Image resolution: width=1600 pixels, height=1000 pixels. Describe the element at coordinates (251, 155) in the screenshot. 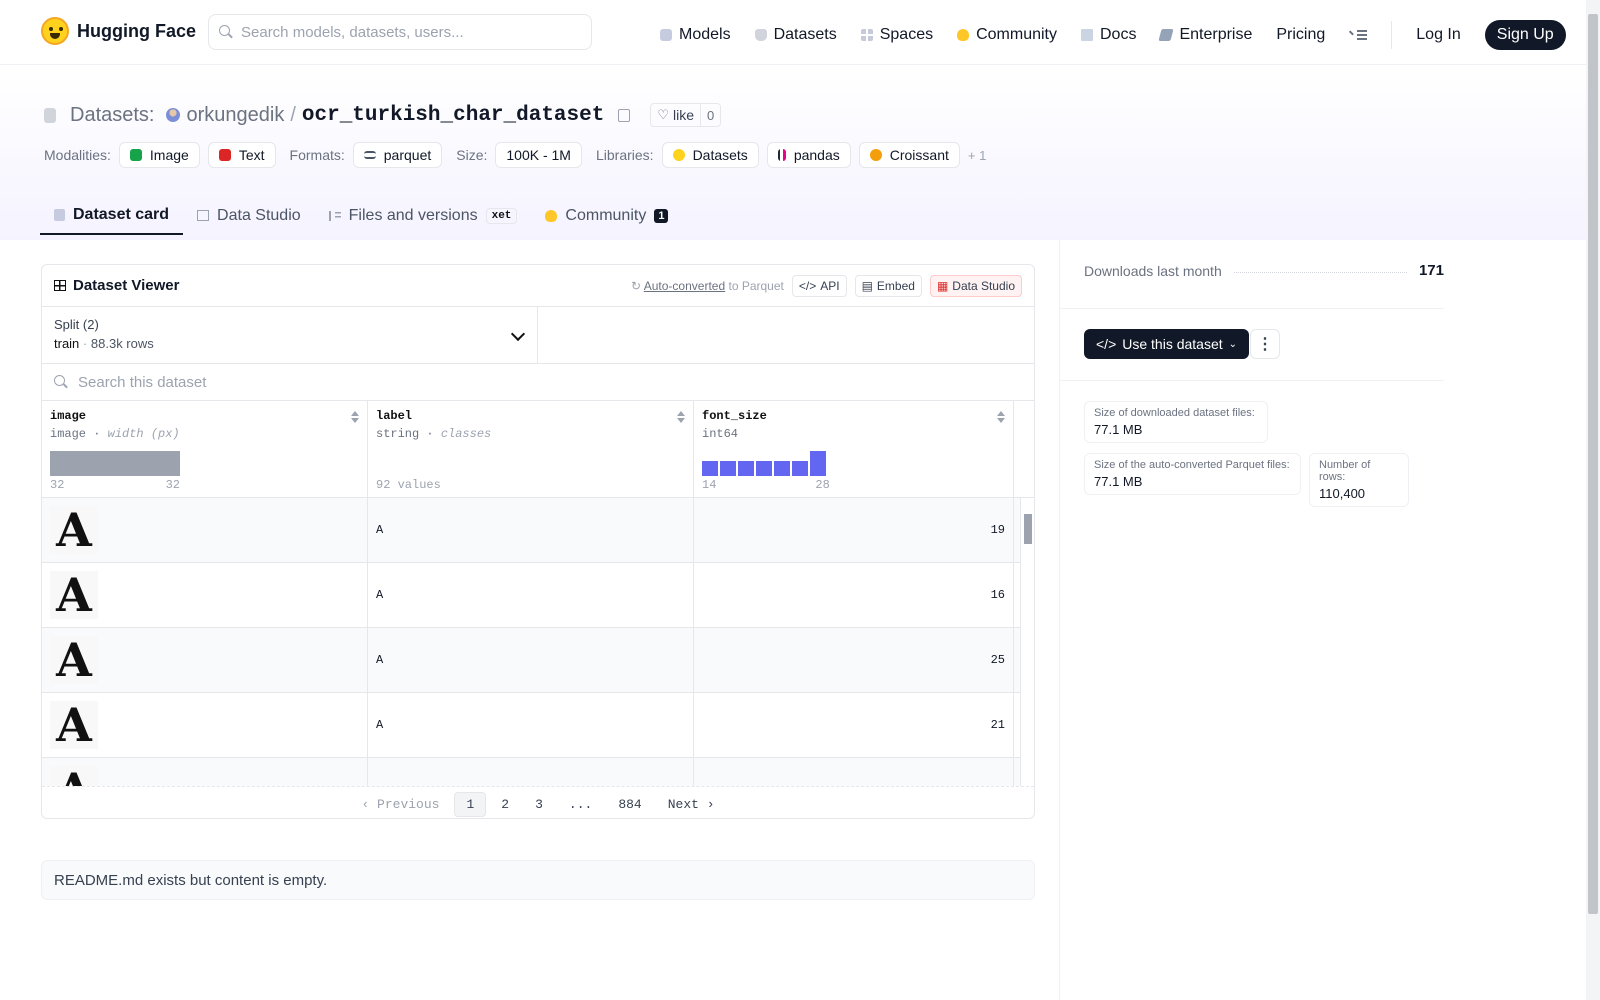

I see `tag-text-label: Text` at that location.